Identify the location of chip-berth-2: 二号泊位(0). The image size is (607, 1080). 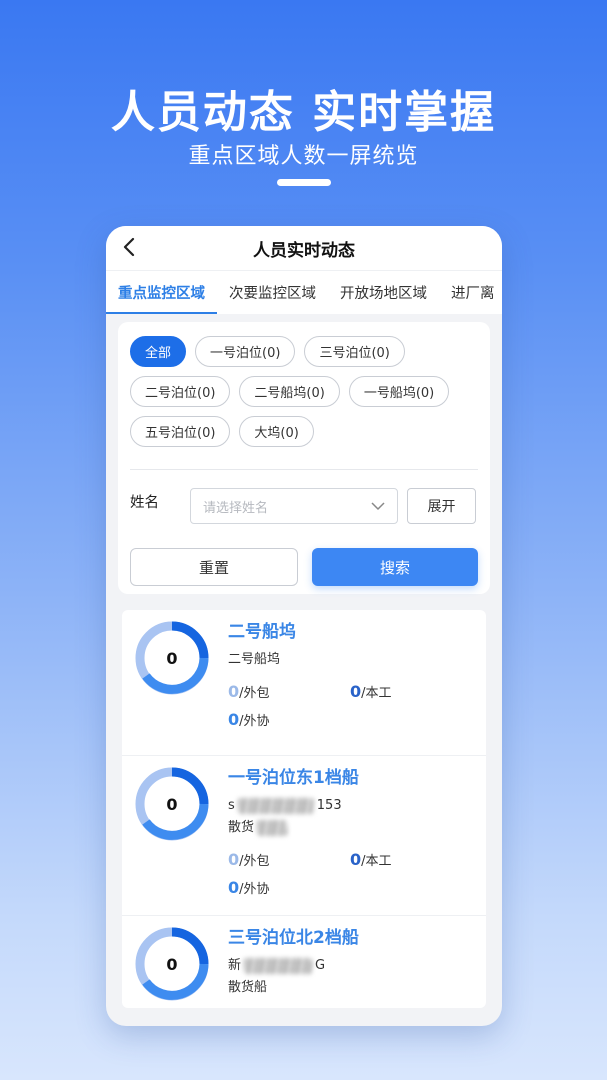
(180, 391).